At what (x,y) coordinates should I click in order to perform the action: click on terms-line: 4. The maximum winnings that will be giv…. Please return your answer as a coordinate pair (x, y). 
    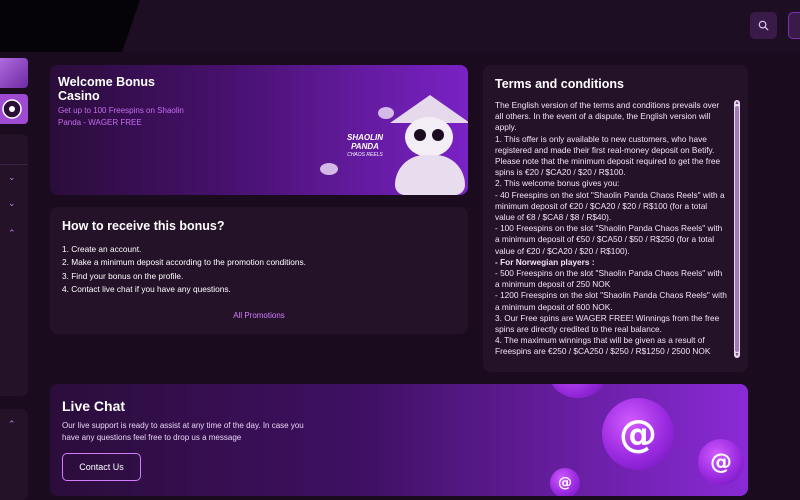
    Looking at the image, I should click on (603, 346).